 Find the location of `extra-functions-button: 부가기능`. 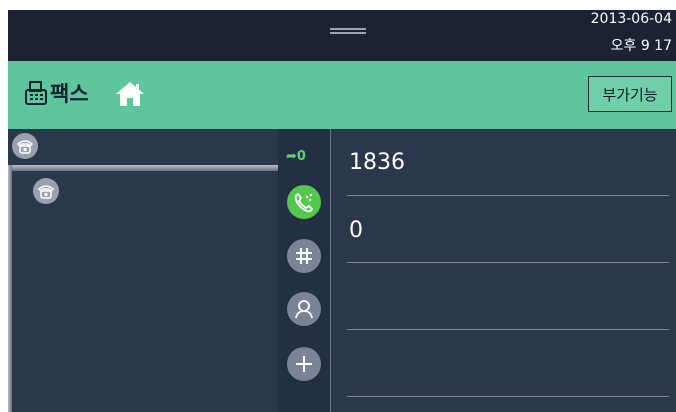

extra-functions-button: 부가기능 is located at coordinates (630, 94).